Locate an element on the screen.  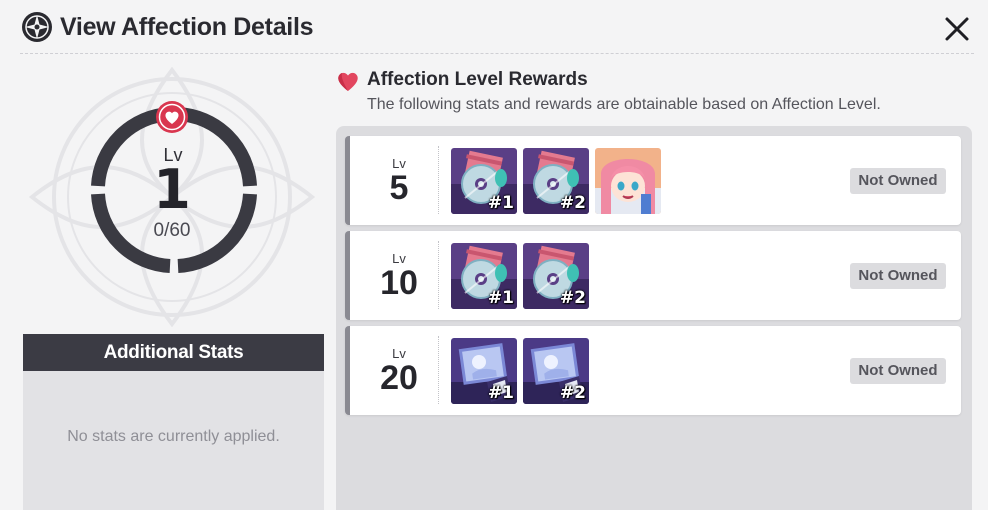
level-progress: 0/60 is located at coordinates (172, 230).